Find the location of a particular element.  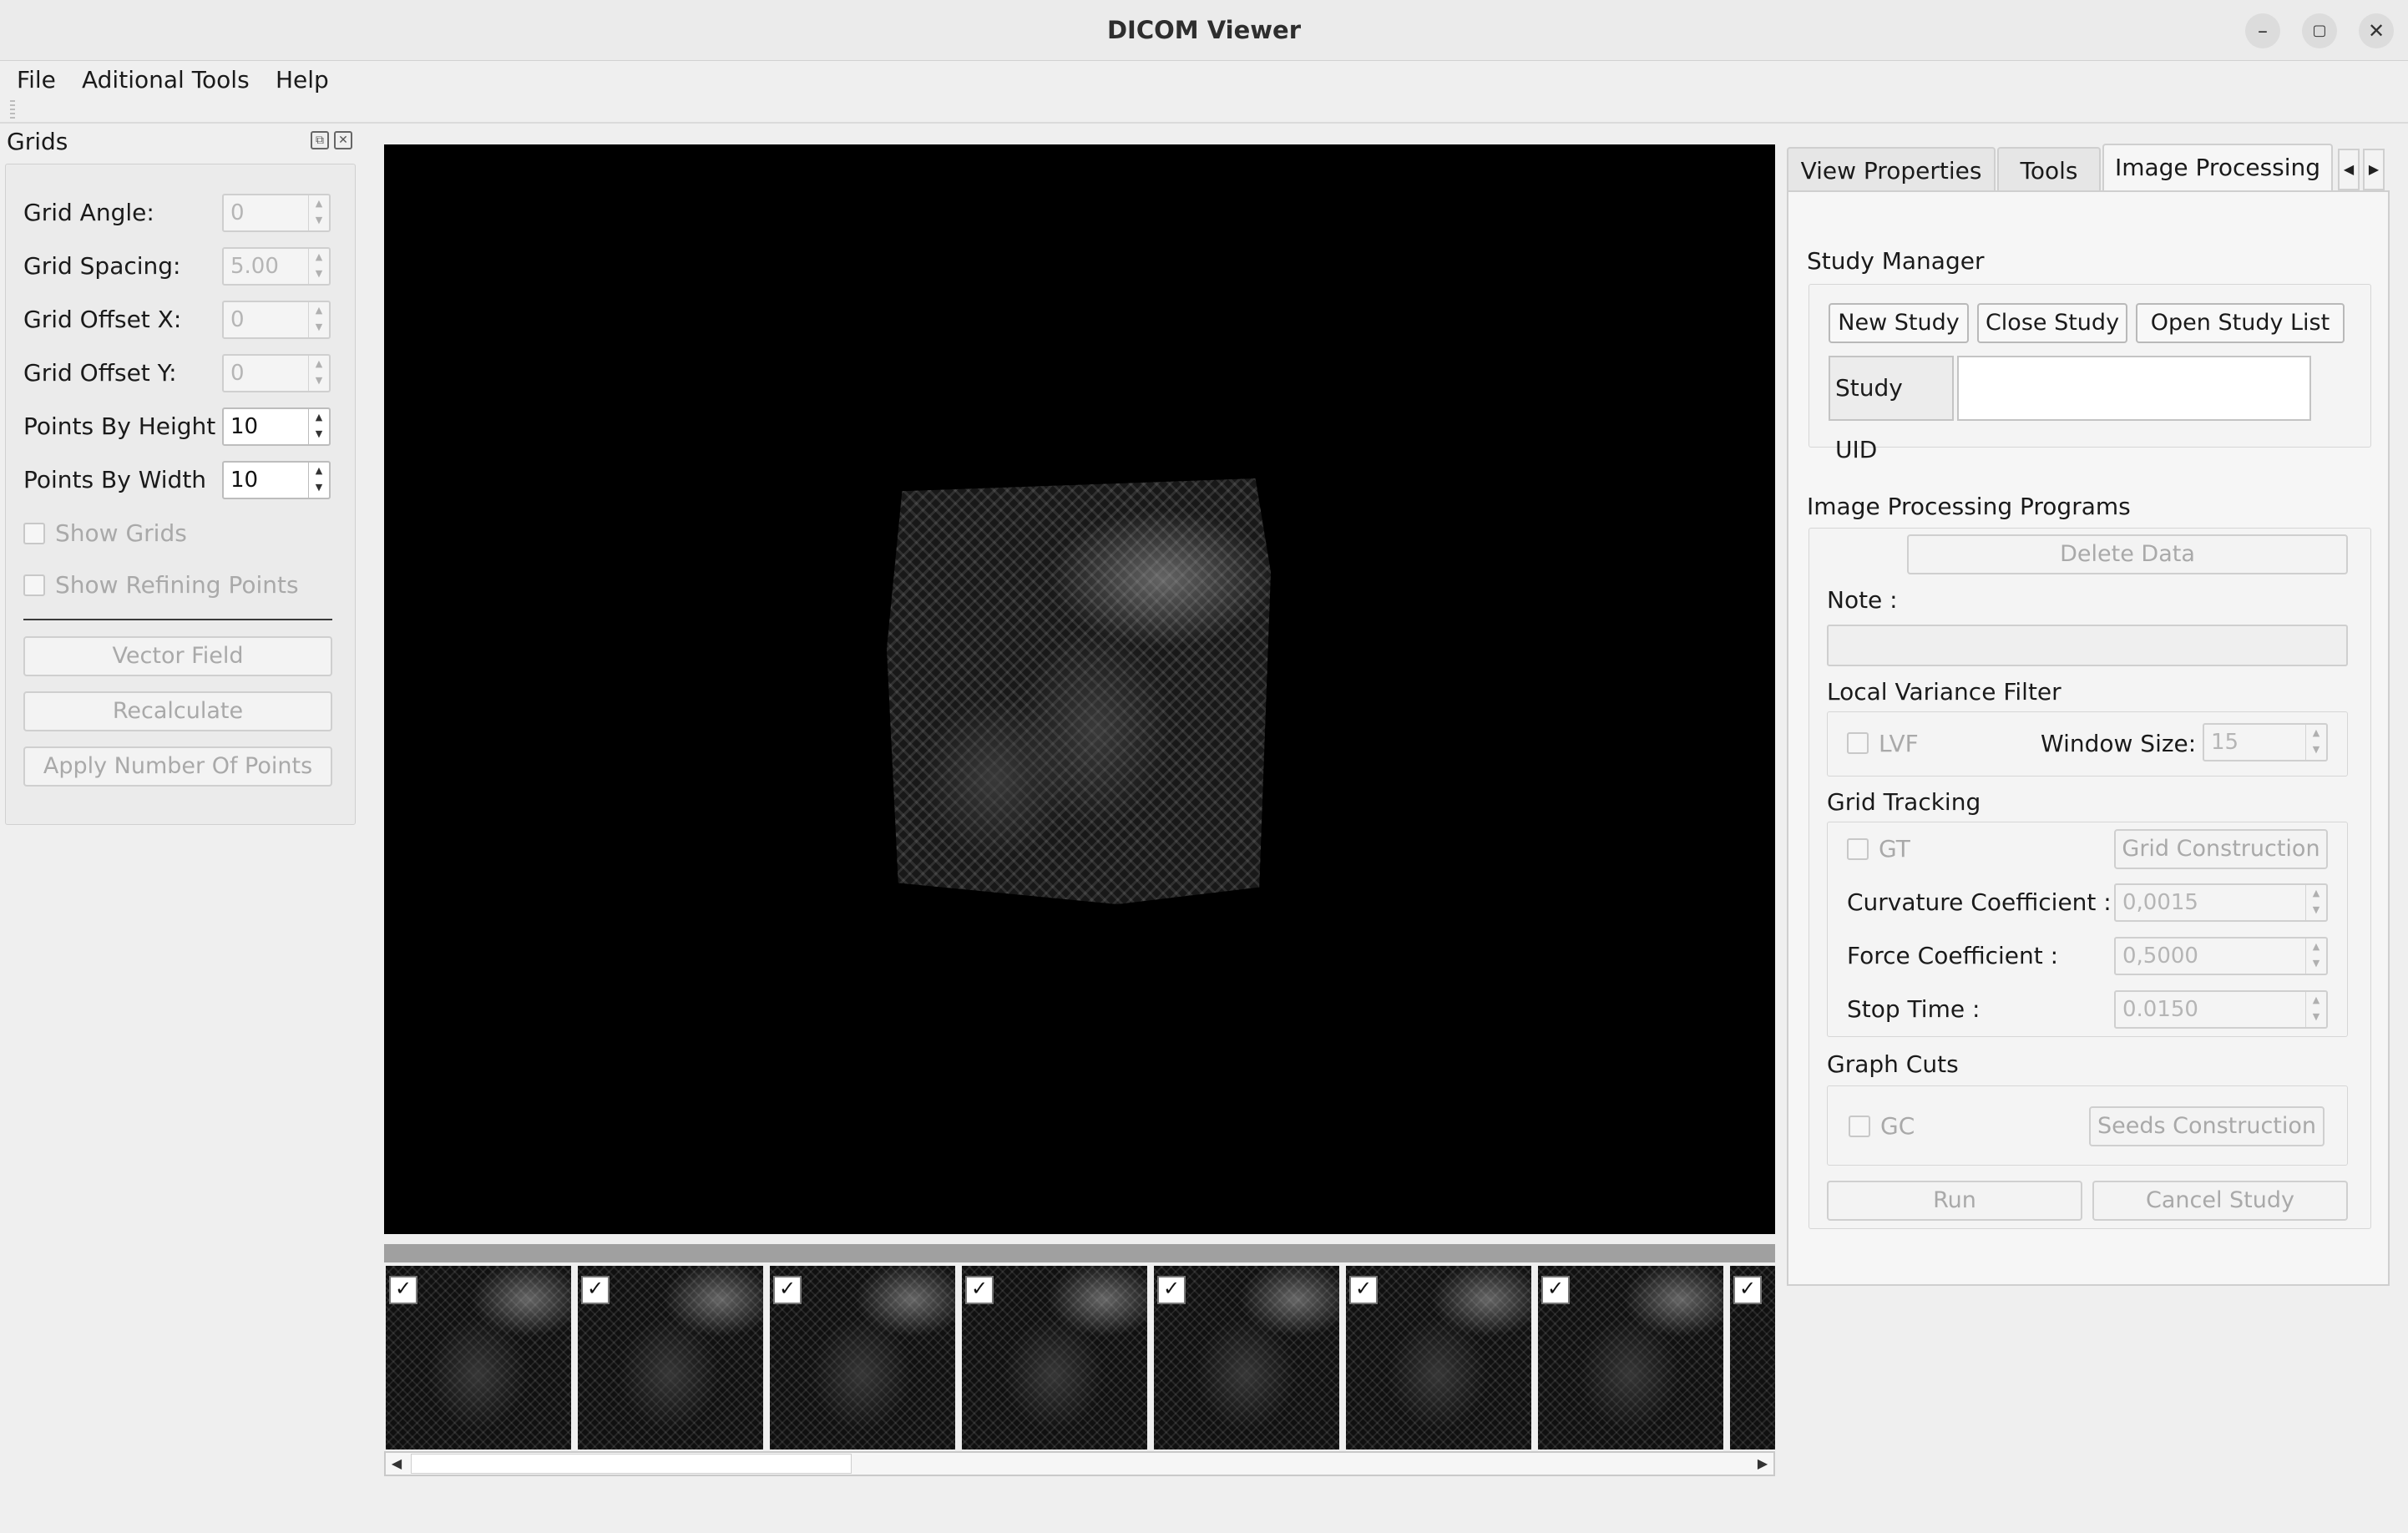

points-by-height-label: Points By Height is located at coordinates (119, 426).